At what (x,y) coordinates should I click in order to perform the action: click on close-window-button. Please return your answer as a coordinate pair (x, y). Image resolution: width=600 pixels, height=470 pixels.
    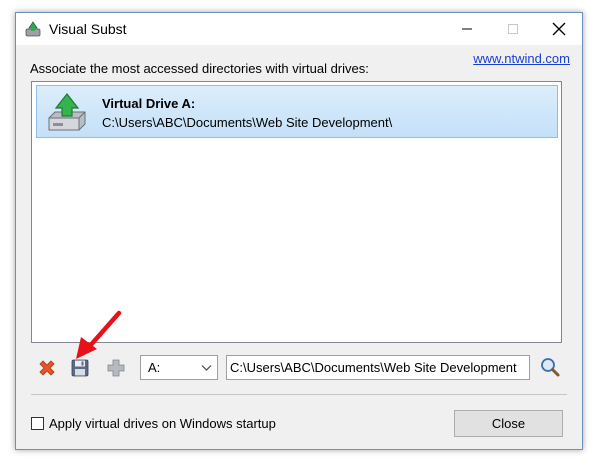
    Looking at the image, I should click on (559, 29).